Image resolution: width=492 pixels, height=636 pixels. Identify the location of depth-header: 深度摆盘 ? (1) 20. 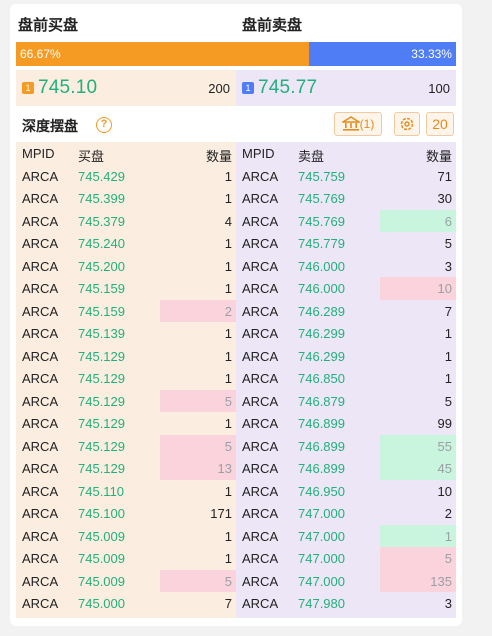
(236, 125).